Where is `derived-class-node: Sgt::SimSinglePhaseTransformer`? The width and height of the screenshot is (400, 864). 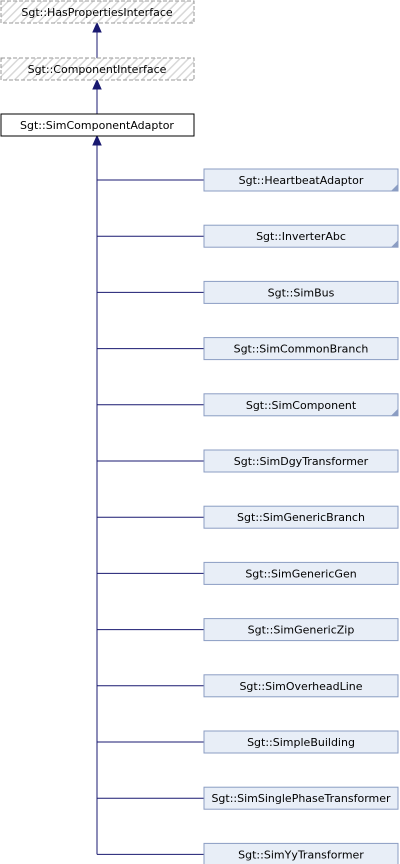 derived-class-node: Sgt::SimSinglePhaseTransformer is located at coordinates (301, 798).